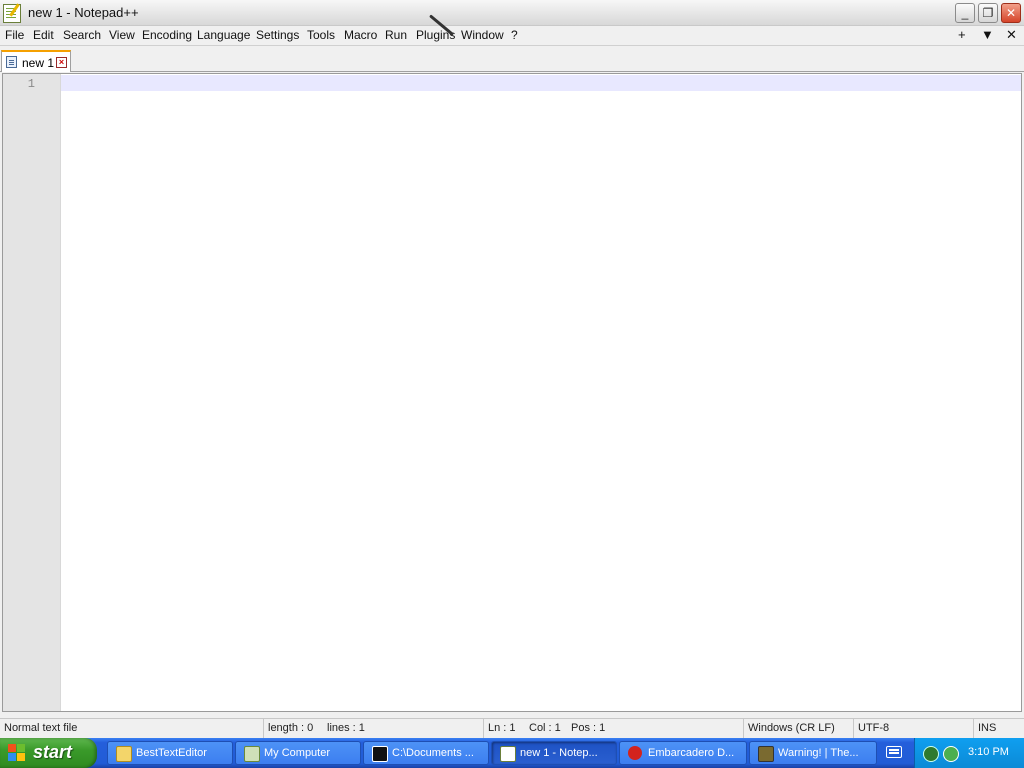 This screenshot has width=1024, height=768. What do you see at coordinates (512, 59) in the screenshot?
I see `tab-bar: new 1 ×` at bounding box center [512, 59].